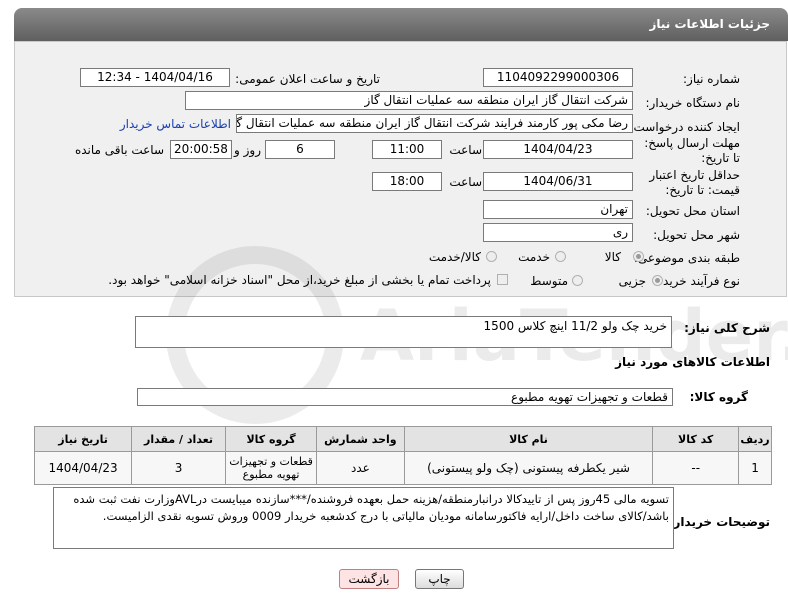 This screenshot has width=788, height=606. Describe the element at coordinates (549, 281) in the screenshot. I see `process-option-medium: متوسط` at that location.